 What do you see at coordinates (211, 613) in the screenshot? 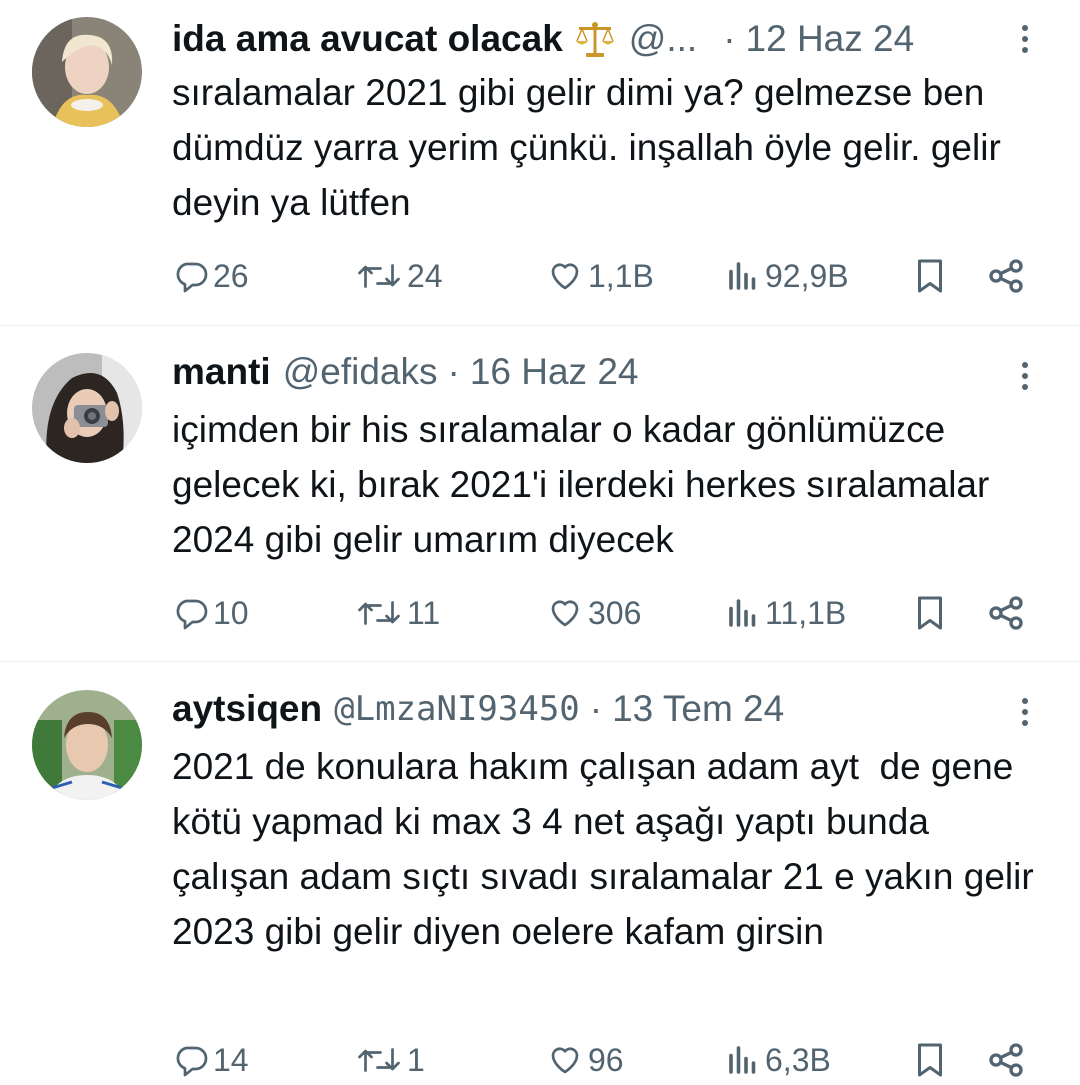
I see `reply-button: 10` at bounding box center [211, 613].